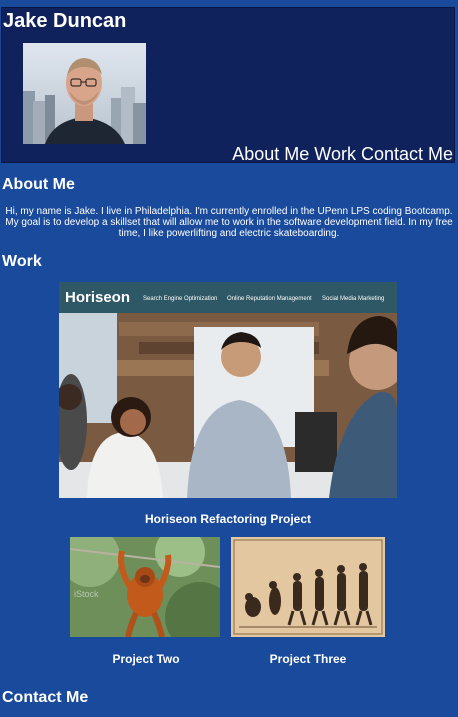 The height and width of the screenshot is (717, 458). Describe the element at coordinates (308, 659) in the screenshot. I see `project-caption-three: Project Three` at that location.